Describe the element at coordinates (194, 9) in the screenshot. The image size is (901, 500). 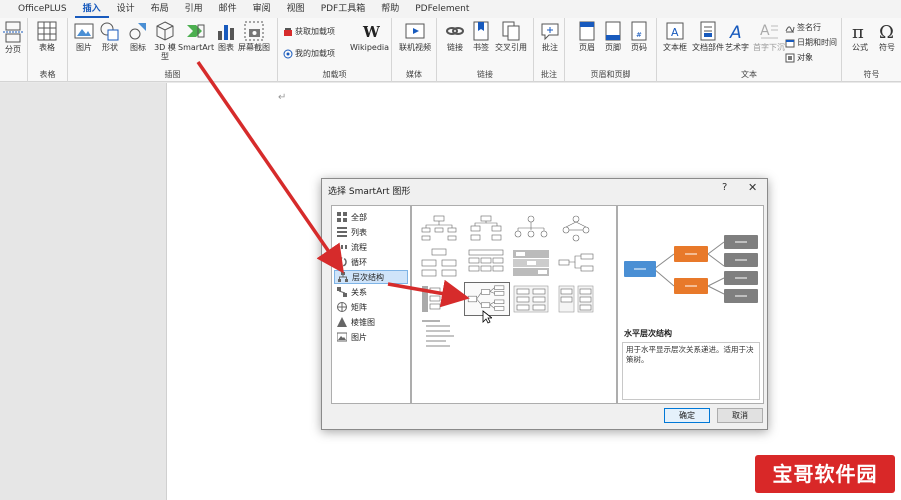
I see `tab-references: 引用` at that location.